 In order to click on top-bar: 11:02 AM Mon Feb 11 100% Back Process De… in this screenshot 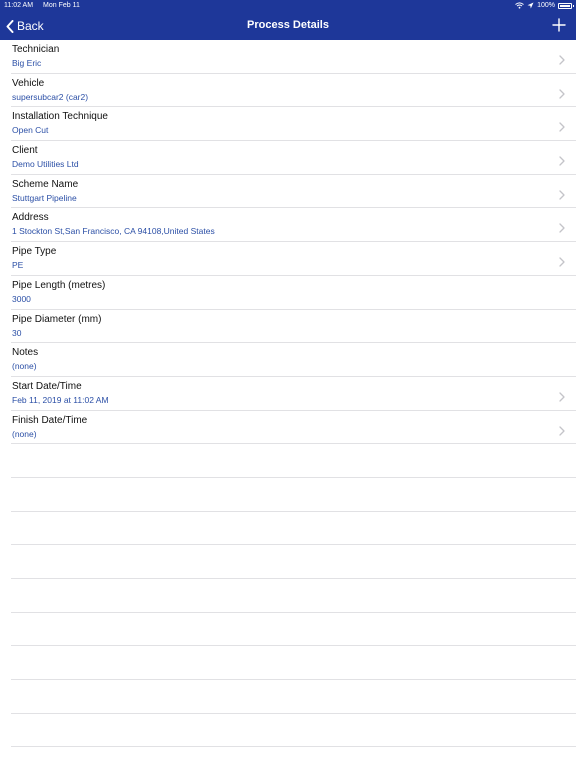, I will do `click(288, 20)`.